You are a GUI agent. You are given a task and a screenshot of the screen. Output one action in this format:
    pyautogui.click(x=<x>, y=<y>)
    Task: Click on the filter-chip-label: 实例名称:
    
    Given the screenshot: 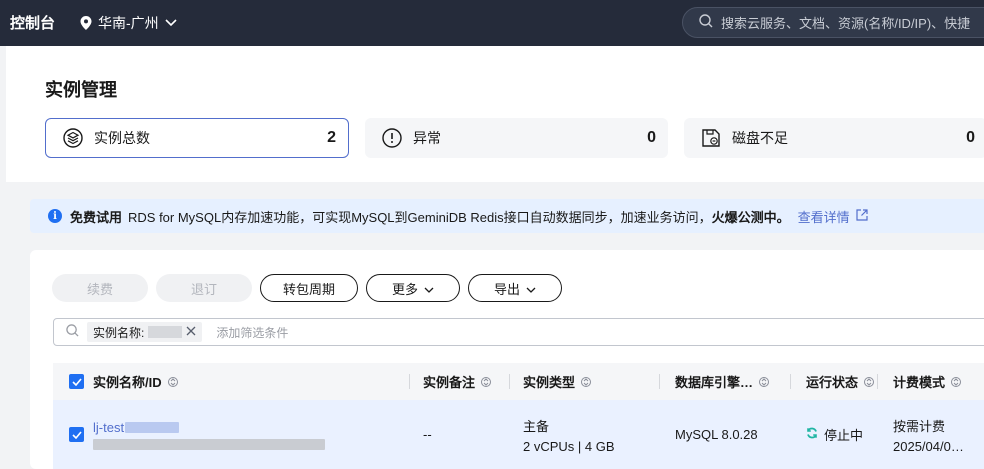 What is the action you would take?
    pyautogui.click(x=119, y=332)
    